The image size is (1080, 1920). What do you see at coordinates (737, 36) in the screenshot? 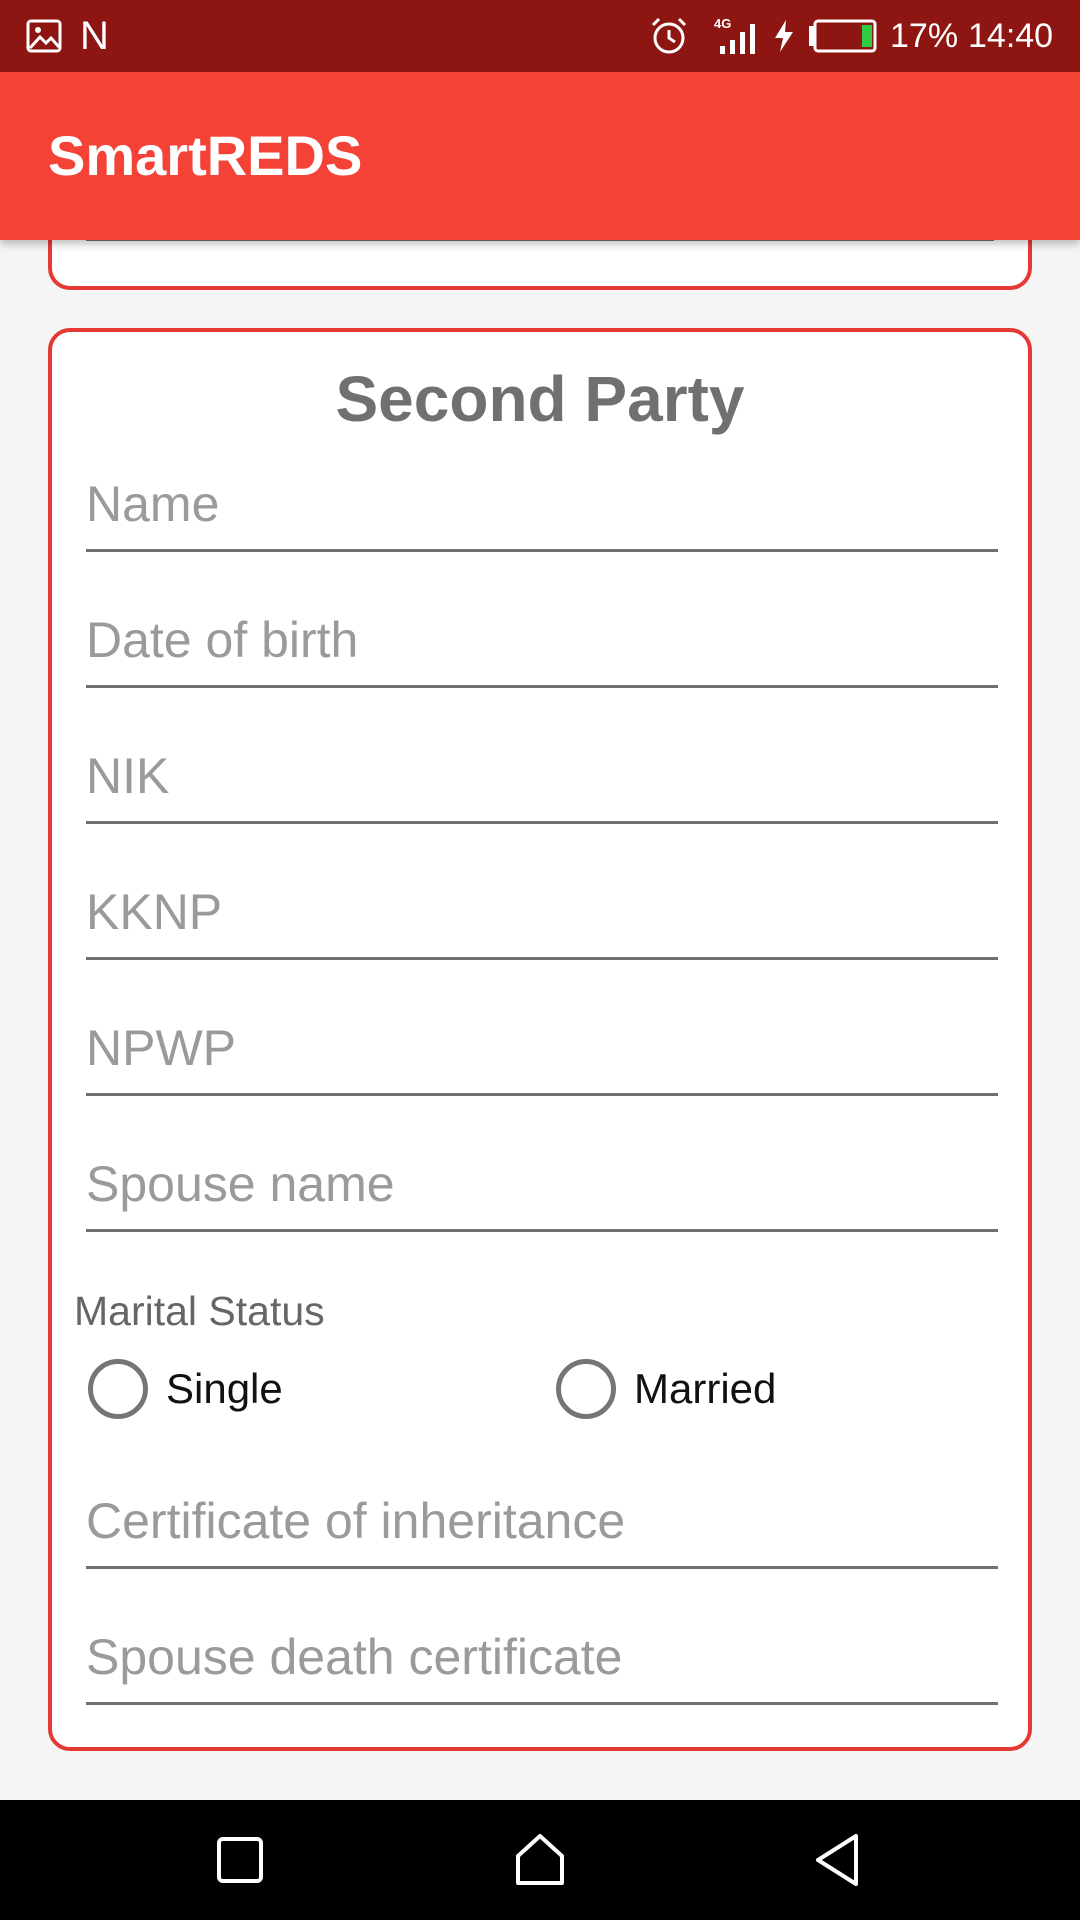
I see `signal-icon: 4G` at bounding box center [737, 36].